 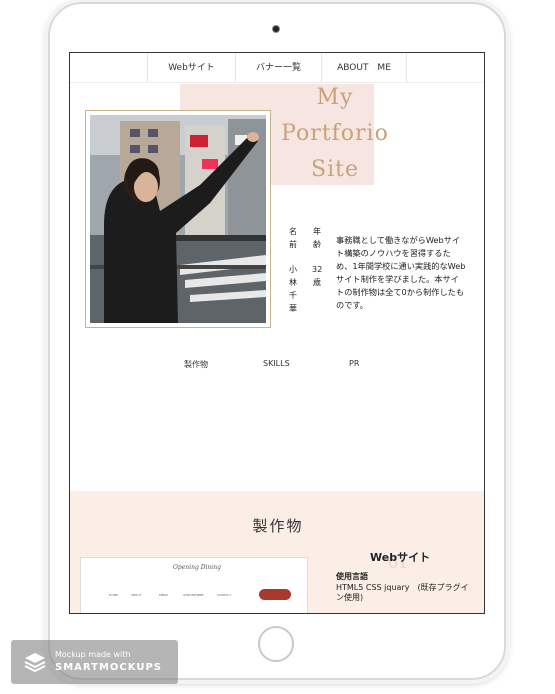 What do you see at coordinates (335, 133) in the screenshot?
I see `hero-title-line-2: Portforio` at bounding box center [335, 133].